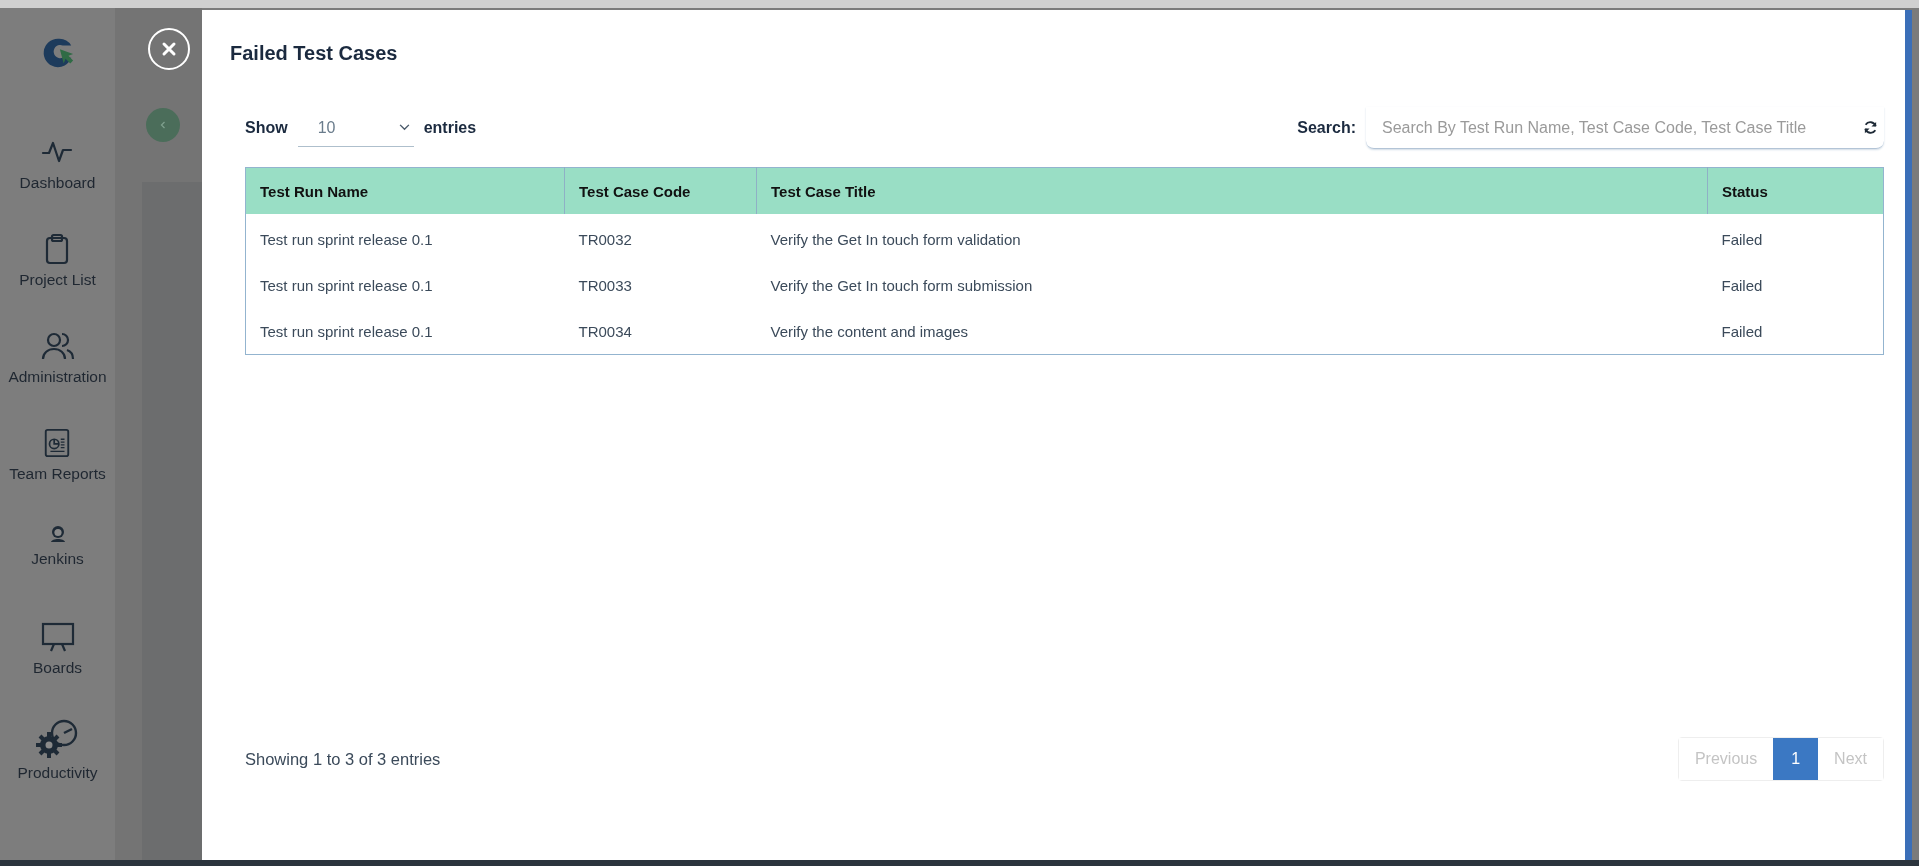  Describe the element at coordinates (1618, 127) in the screenshot. I see `search-field: Search By Test Run Name, Test Case Code, Test Case Title` at that location.